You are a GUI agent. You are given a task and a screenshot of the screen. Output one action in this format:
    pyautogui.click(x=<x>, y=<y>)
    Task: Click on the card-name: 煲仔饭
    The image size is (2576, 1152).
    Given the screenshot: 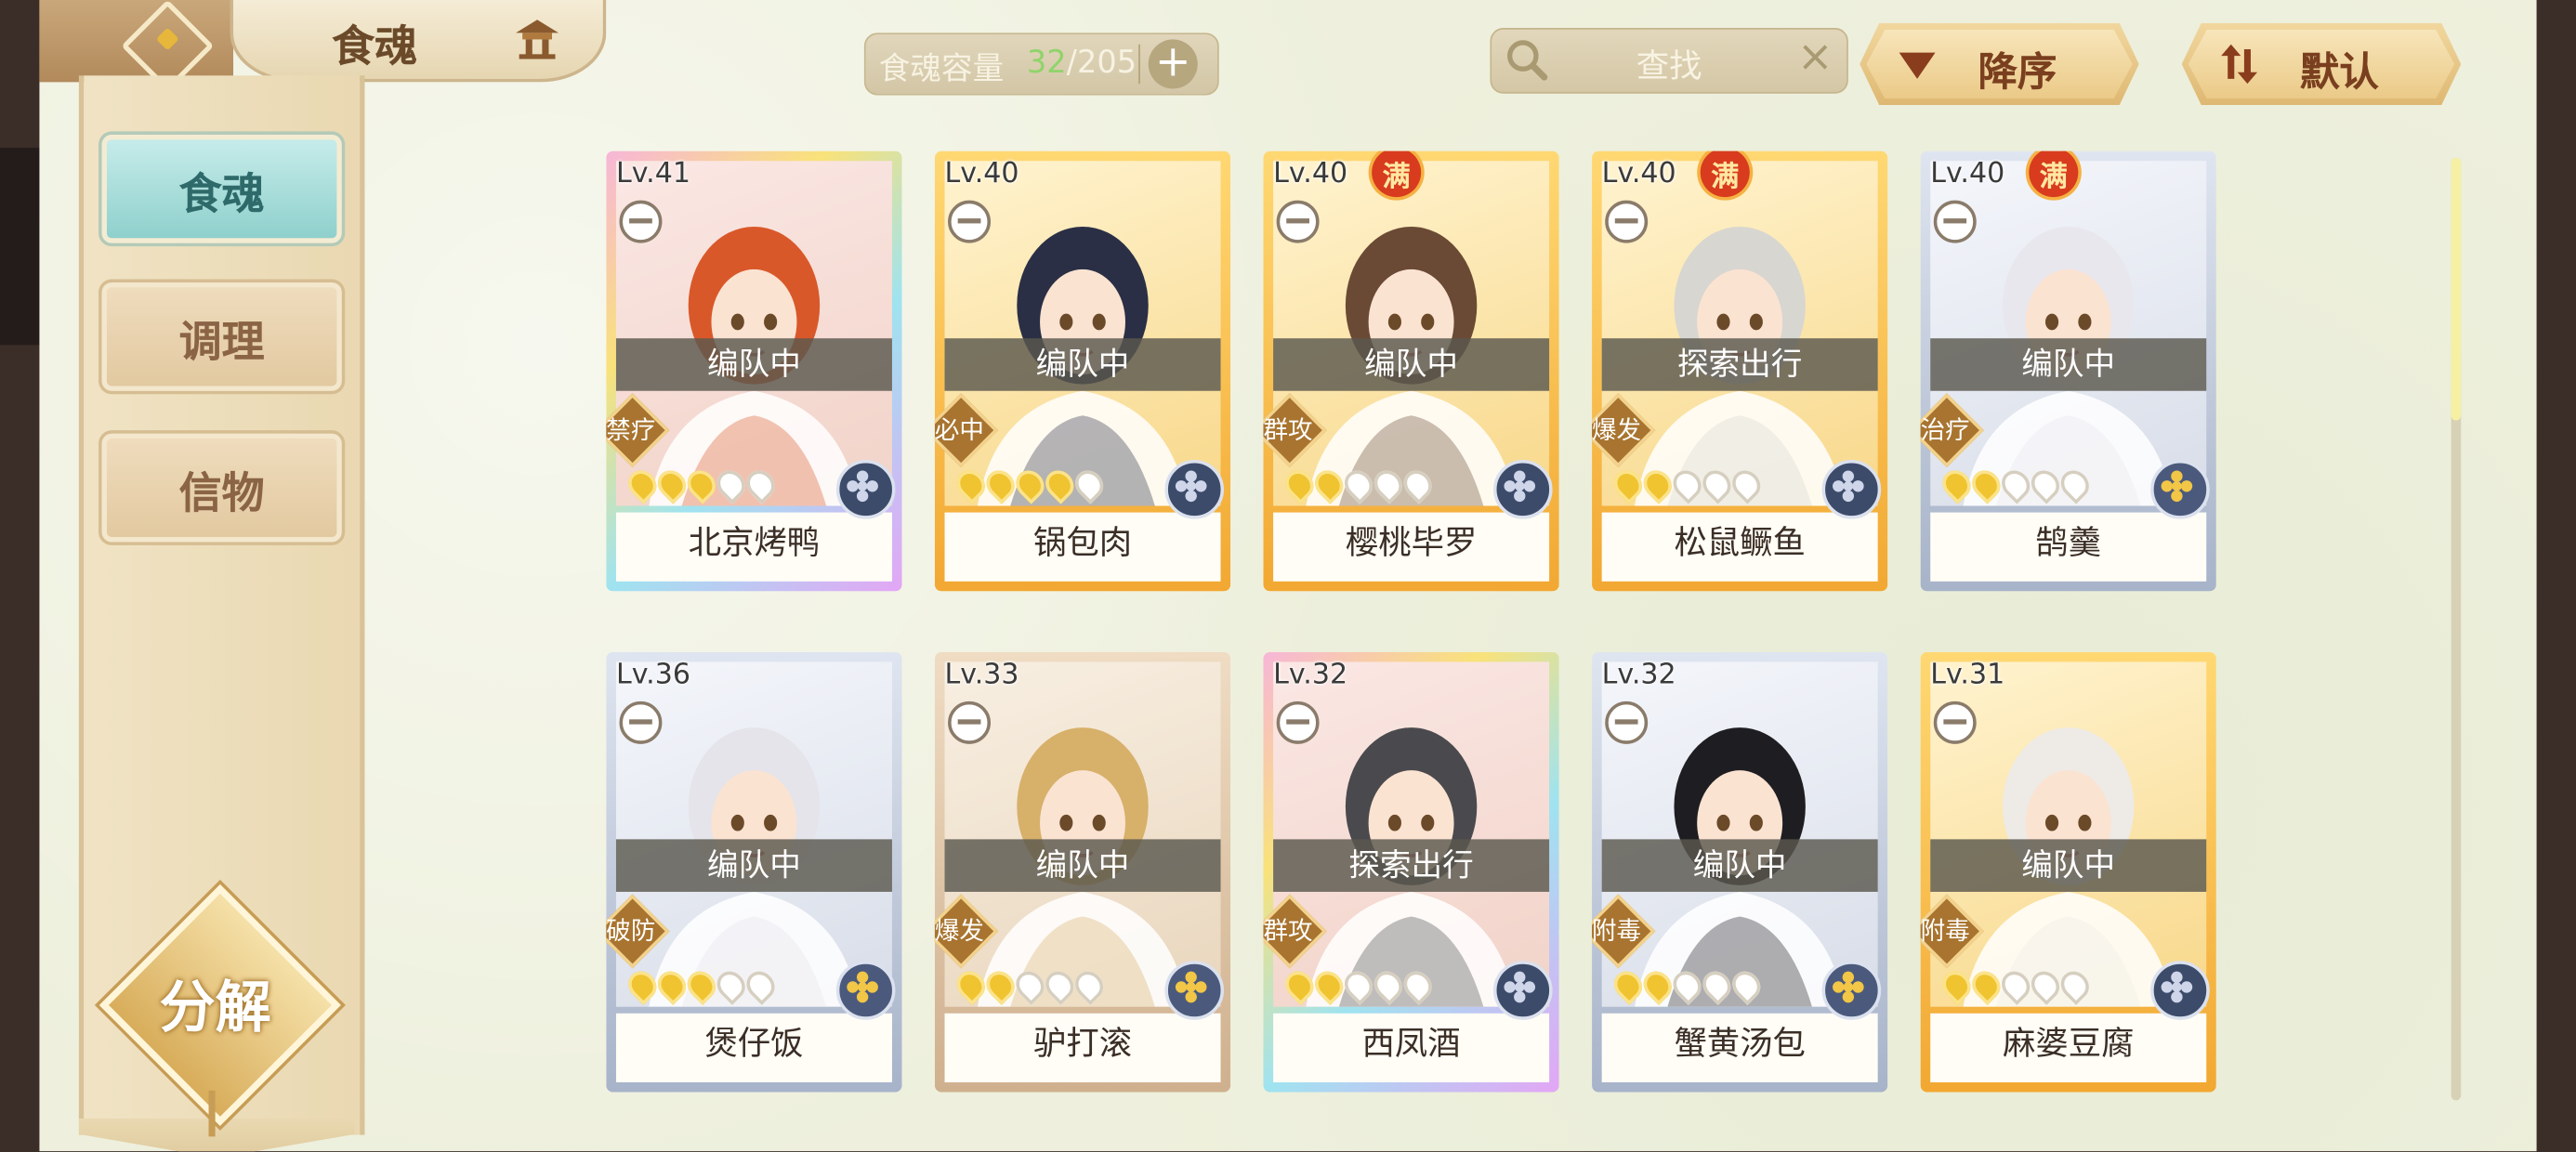 What is the action you would take?
    pyautogui.click(x=754, y=1043)
    